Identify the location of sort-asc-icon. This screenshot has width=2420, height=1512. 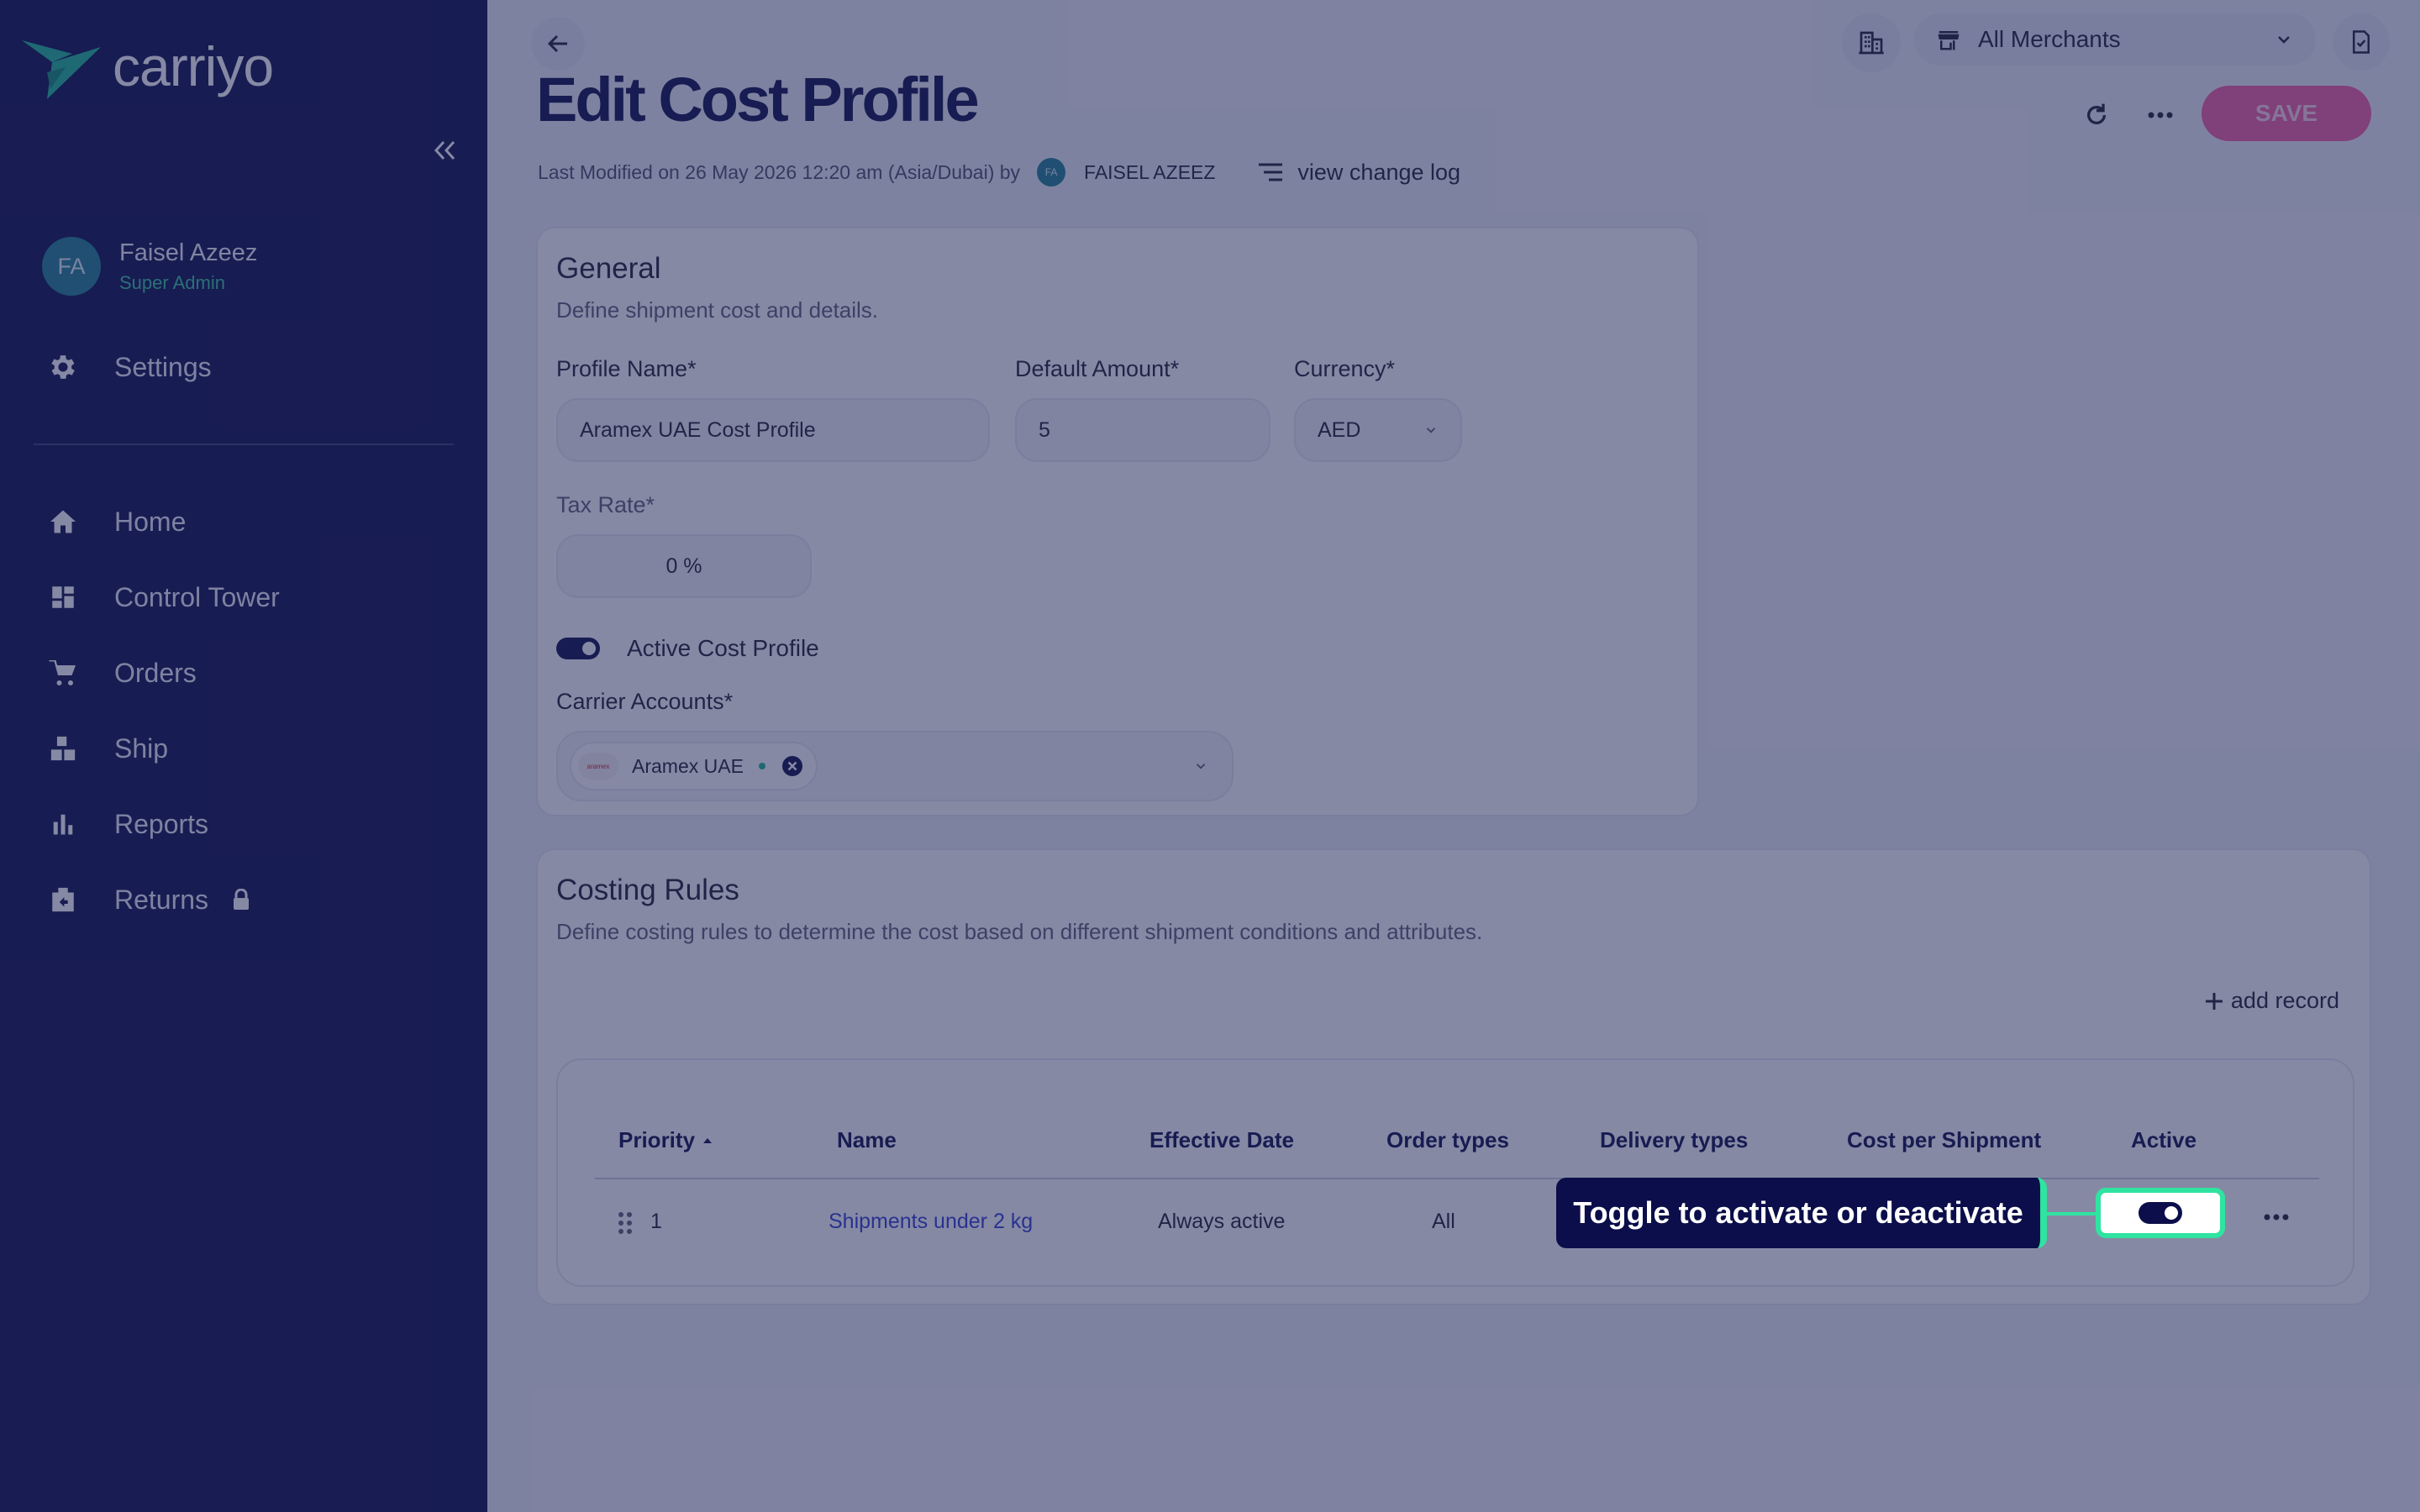
(708, 1140).